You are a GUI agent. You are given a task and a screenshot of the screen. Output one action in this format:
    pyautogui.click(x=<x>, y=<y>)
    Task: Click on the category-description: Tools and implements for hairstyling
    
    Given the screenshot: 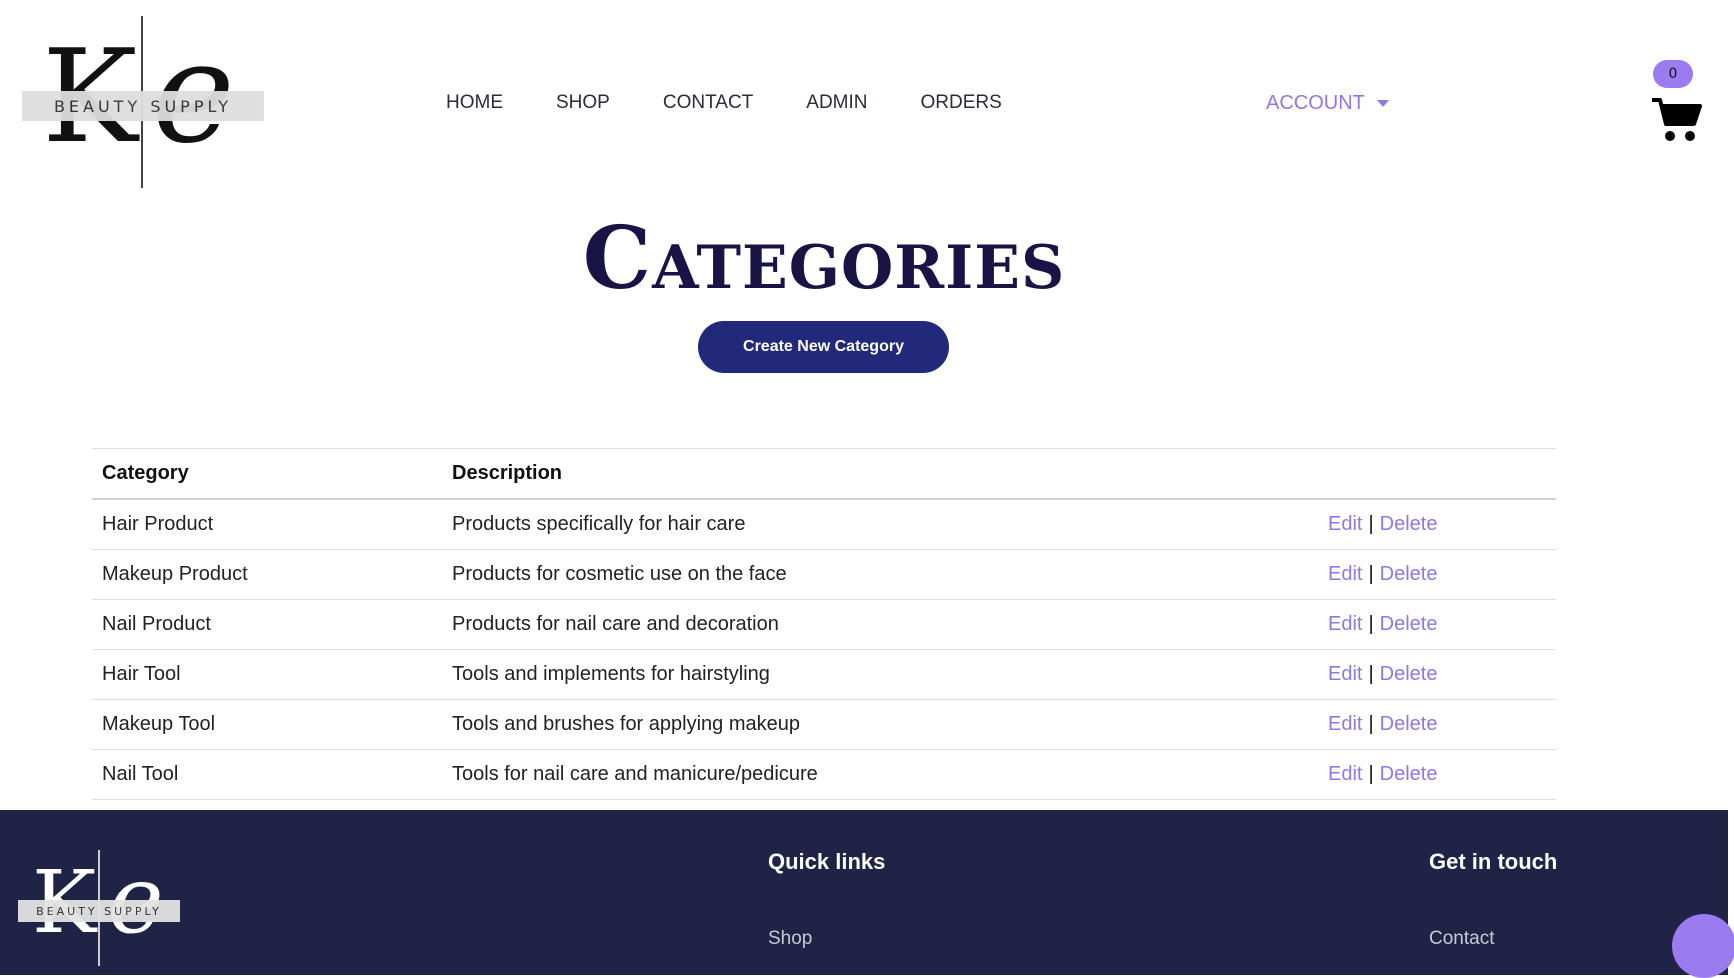 What is the action you would take?
    pyautogui.click(x=880, y=674)
    